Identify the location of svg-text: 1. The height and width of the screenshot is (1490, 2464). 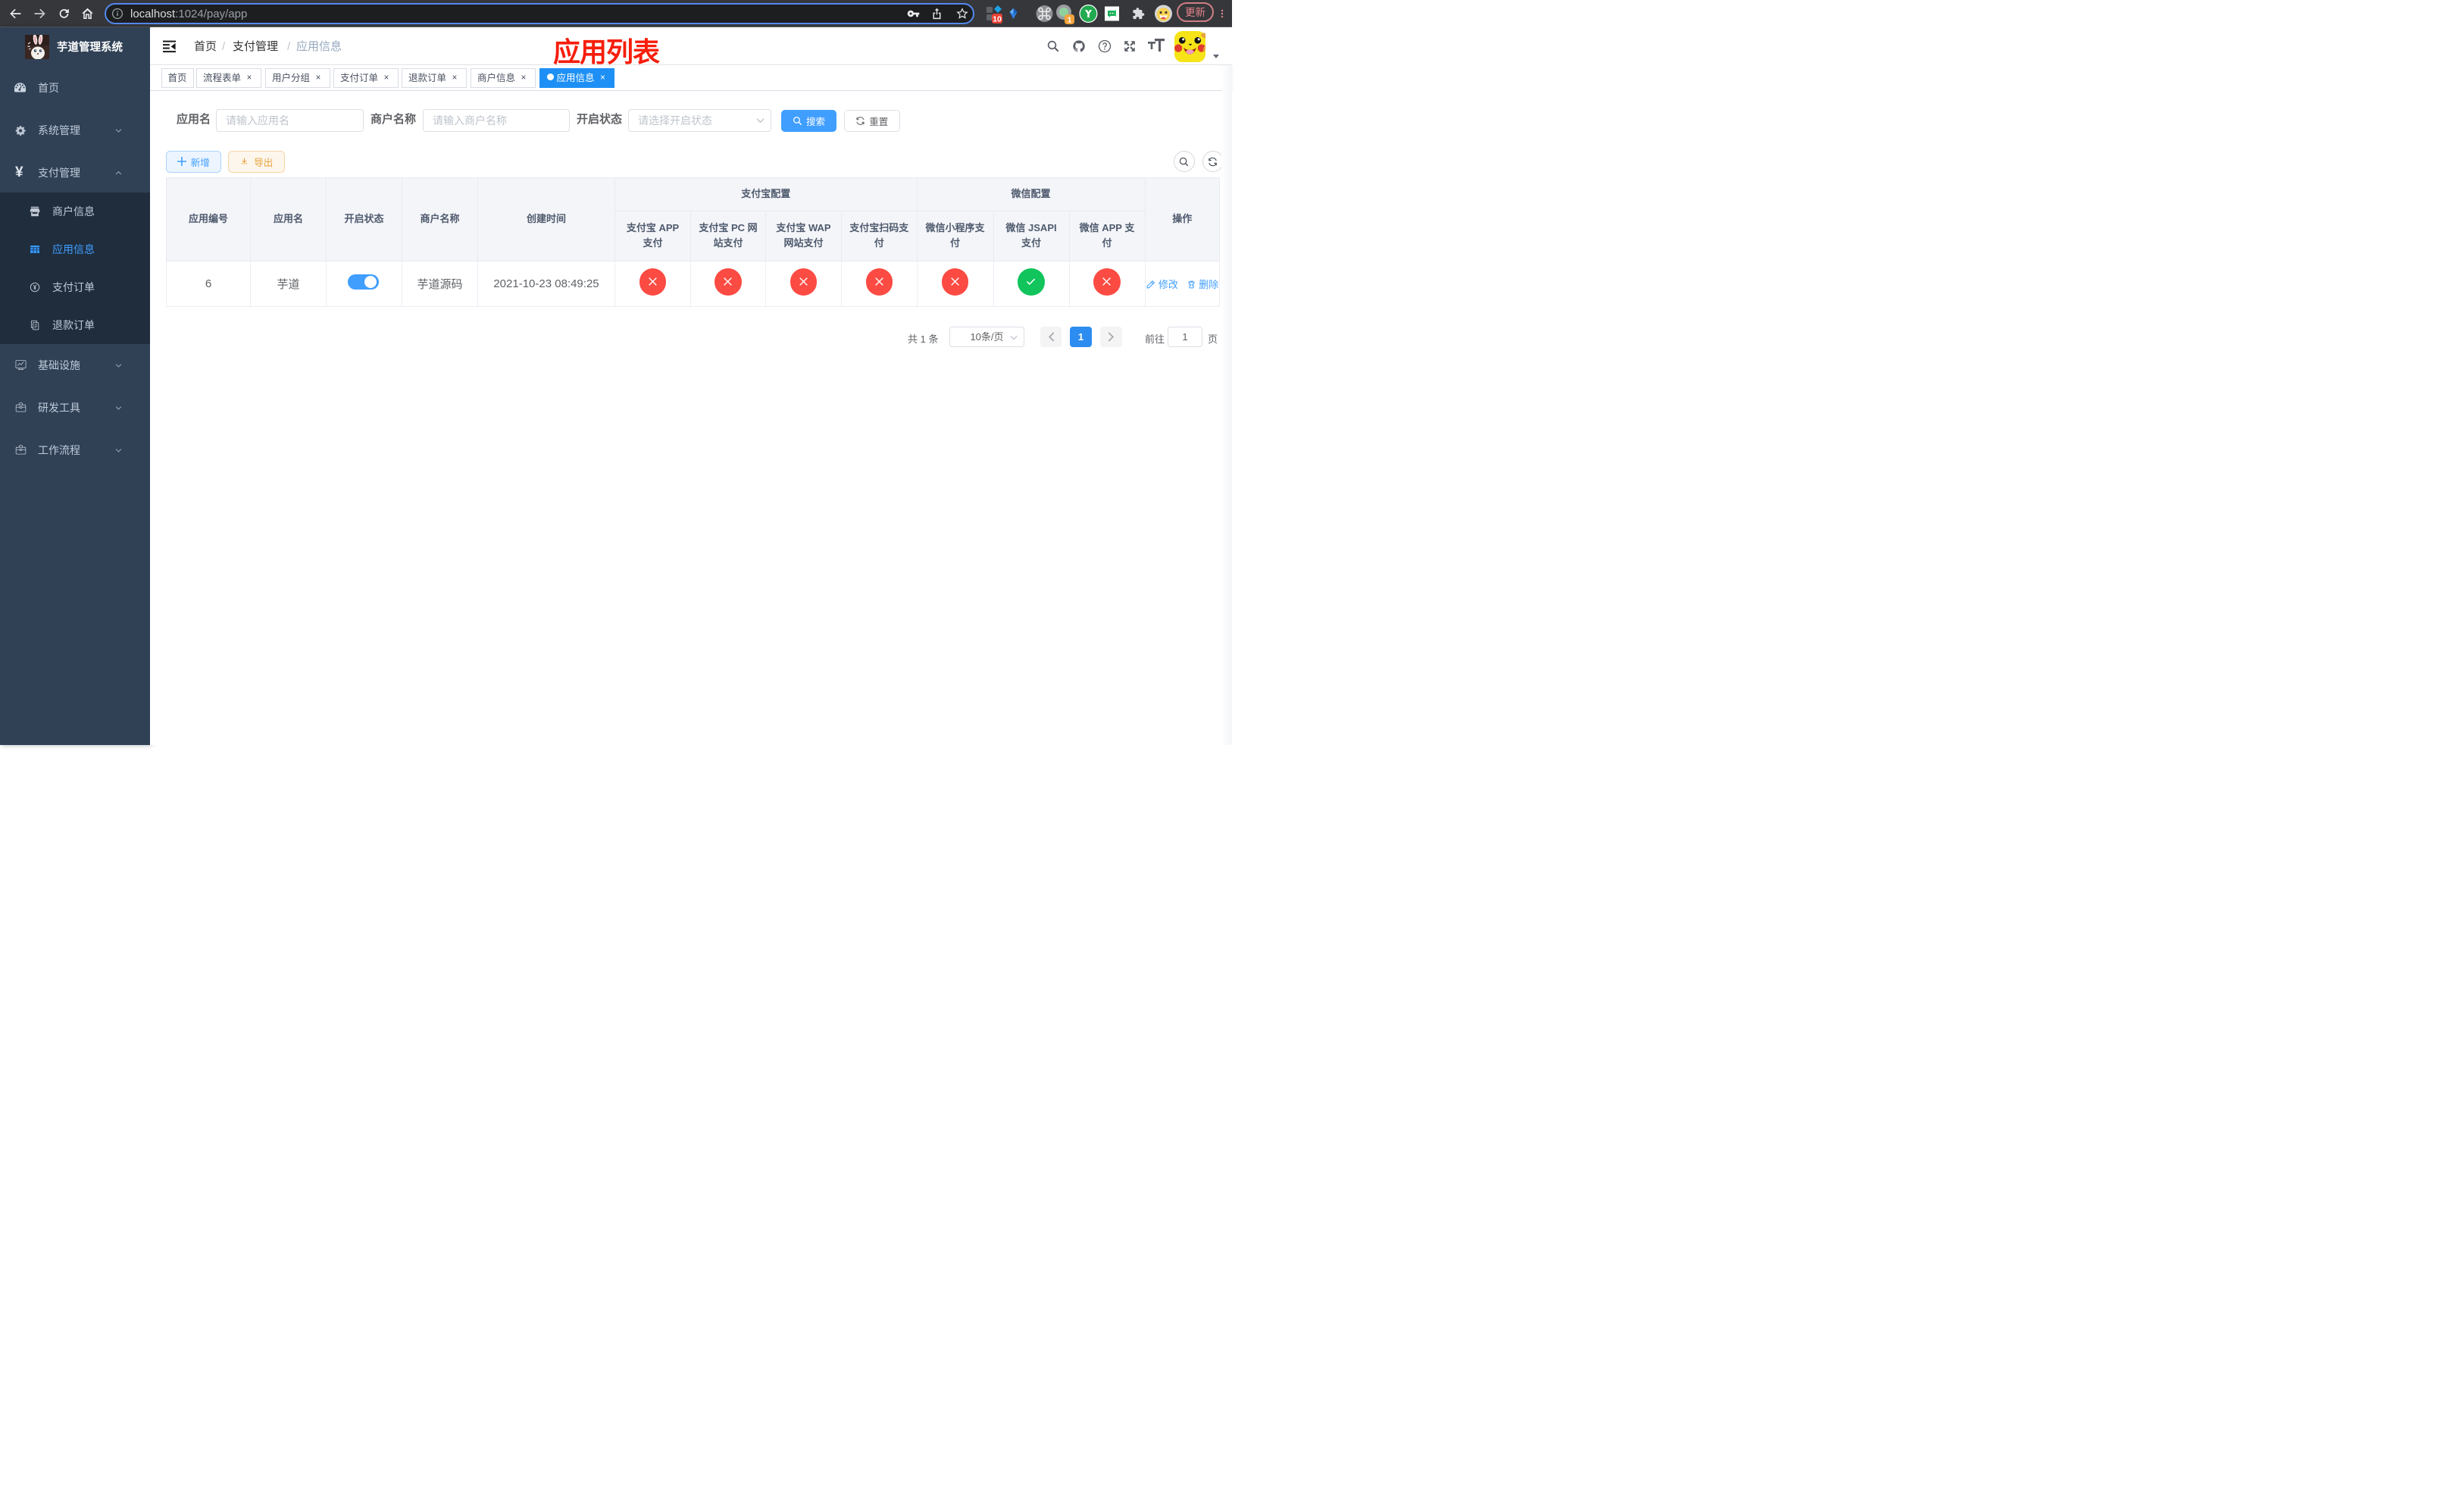
(1070, 20).